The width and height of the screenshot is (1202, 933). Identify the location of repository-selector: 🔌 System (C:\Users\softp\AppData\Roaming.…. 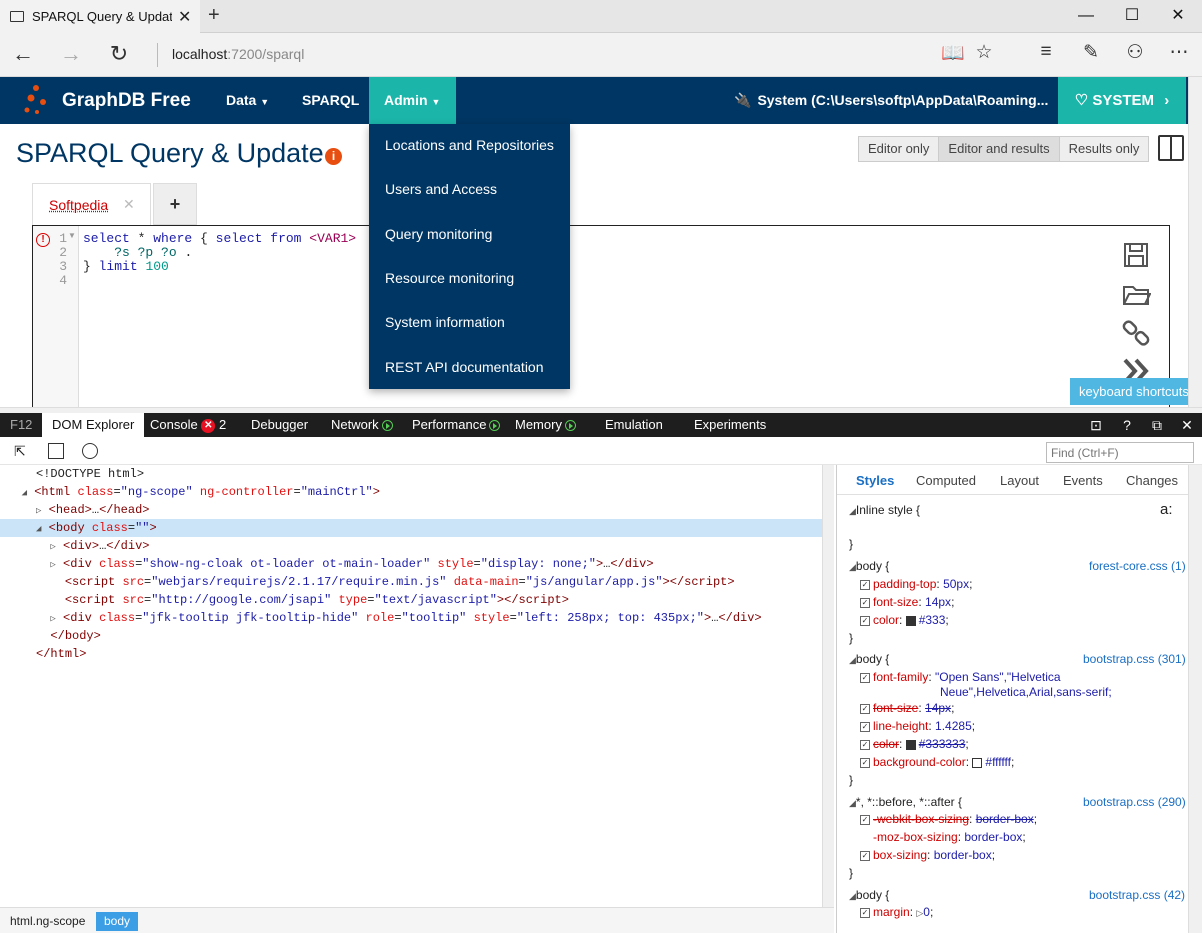
(891, 100).